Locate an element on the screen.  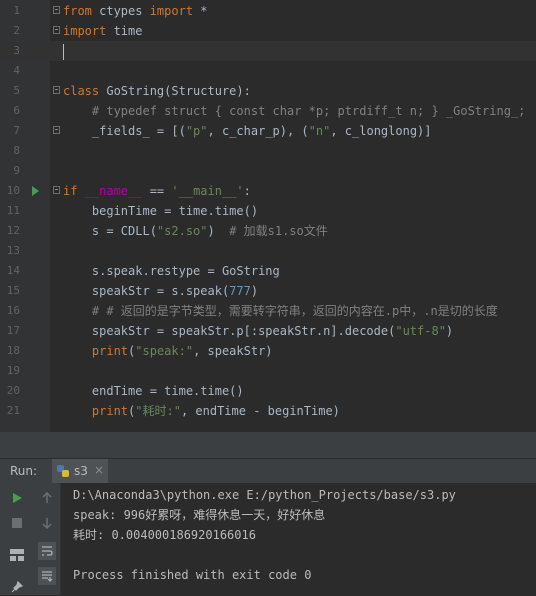
code-line: 16 # # 返回的是字节类型，需要转字符串，返回的内容在.p中，.n是切的长度 is located at coordinates (268, 311).